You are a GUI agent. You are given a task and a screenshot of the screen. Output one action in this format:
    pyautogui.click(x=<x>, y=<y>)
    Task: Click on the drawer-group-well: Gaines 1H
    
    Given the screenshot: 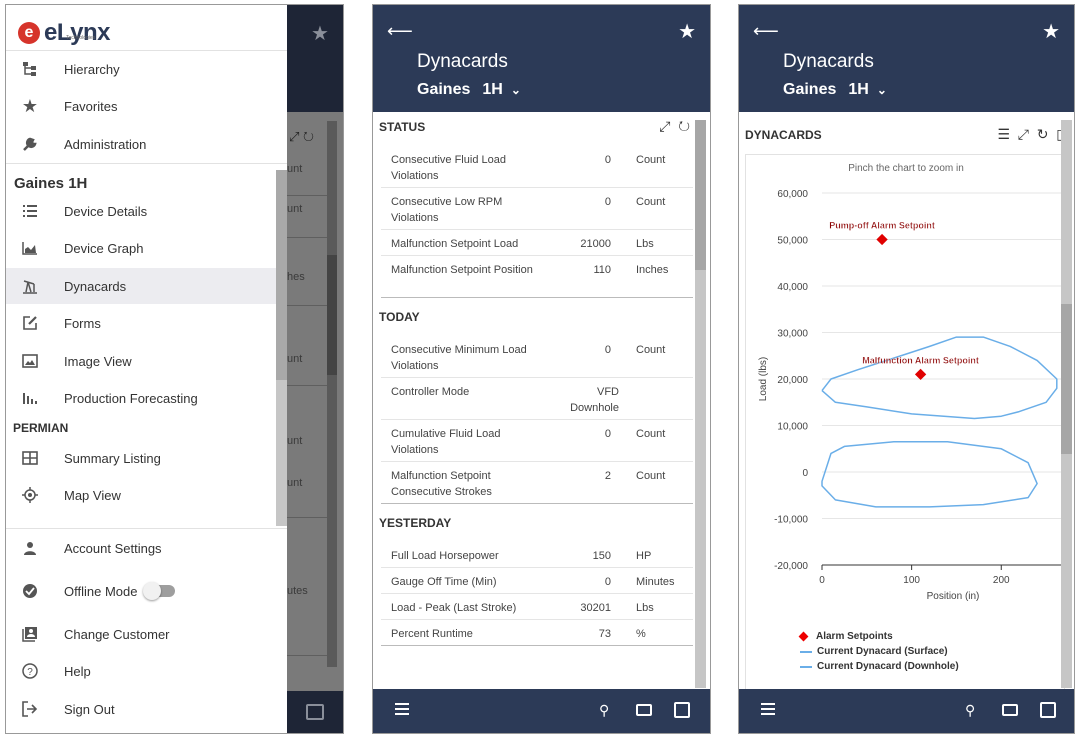 What is the action you would take?
    pyautogui.click(x=51, y=183)
    